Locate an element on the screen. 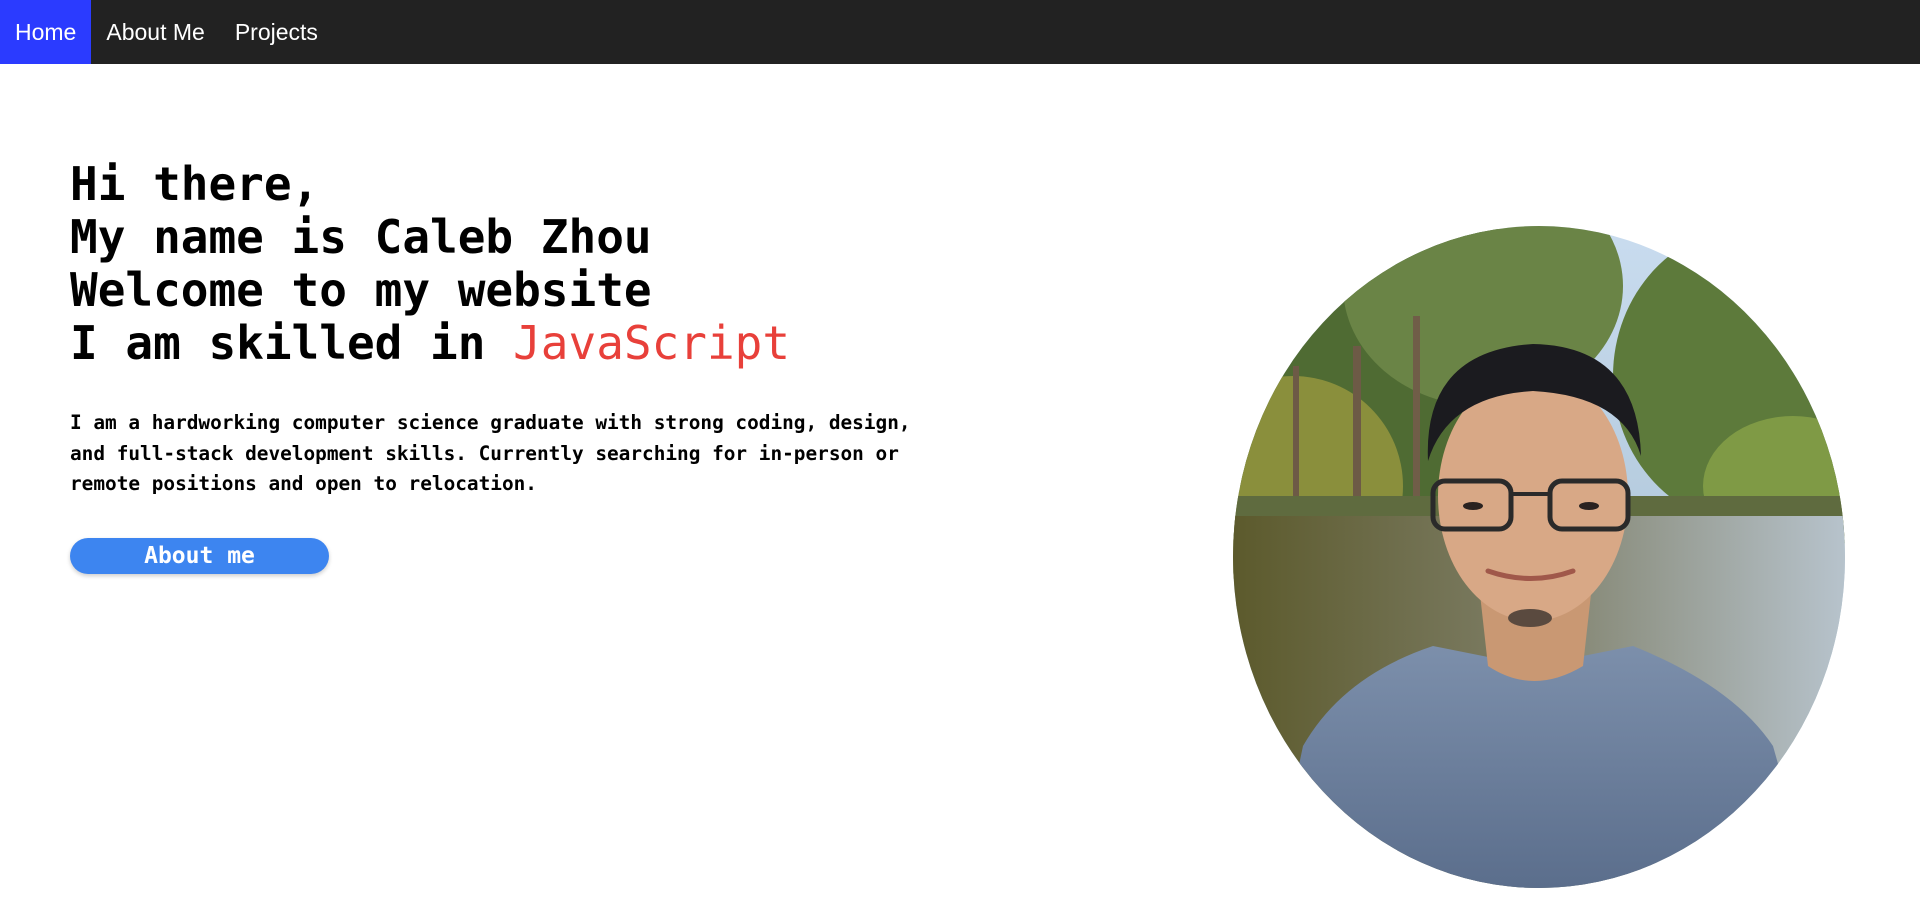 This screenshot has height=898, width=1920. navbar: Home About Me Projects is located at coordinates (960, 32).